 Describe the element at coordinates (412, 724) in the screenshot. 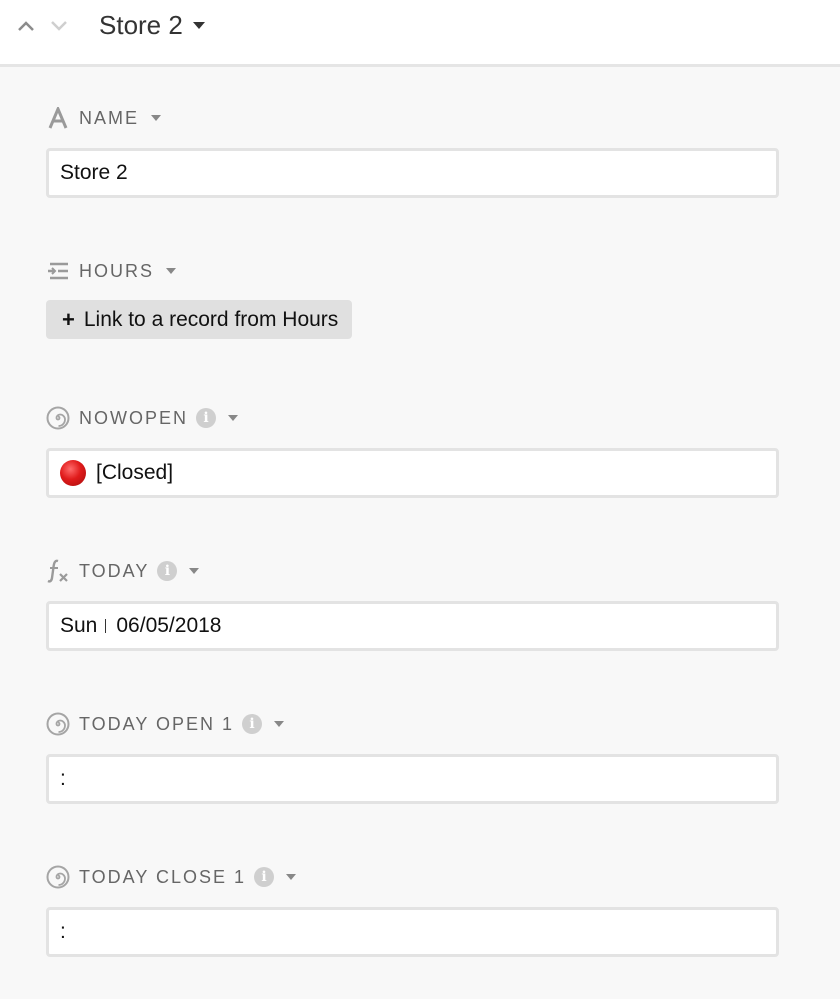

I see `field-label-today-open-1: TODAY OPEN 1 i` at that location.